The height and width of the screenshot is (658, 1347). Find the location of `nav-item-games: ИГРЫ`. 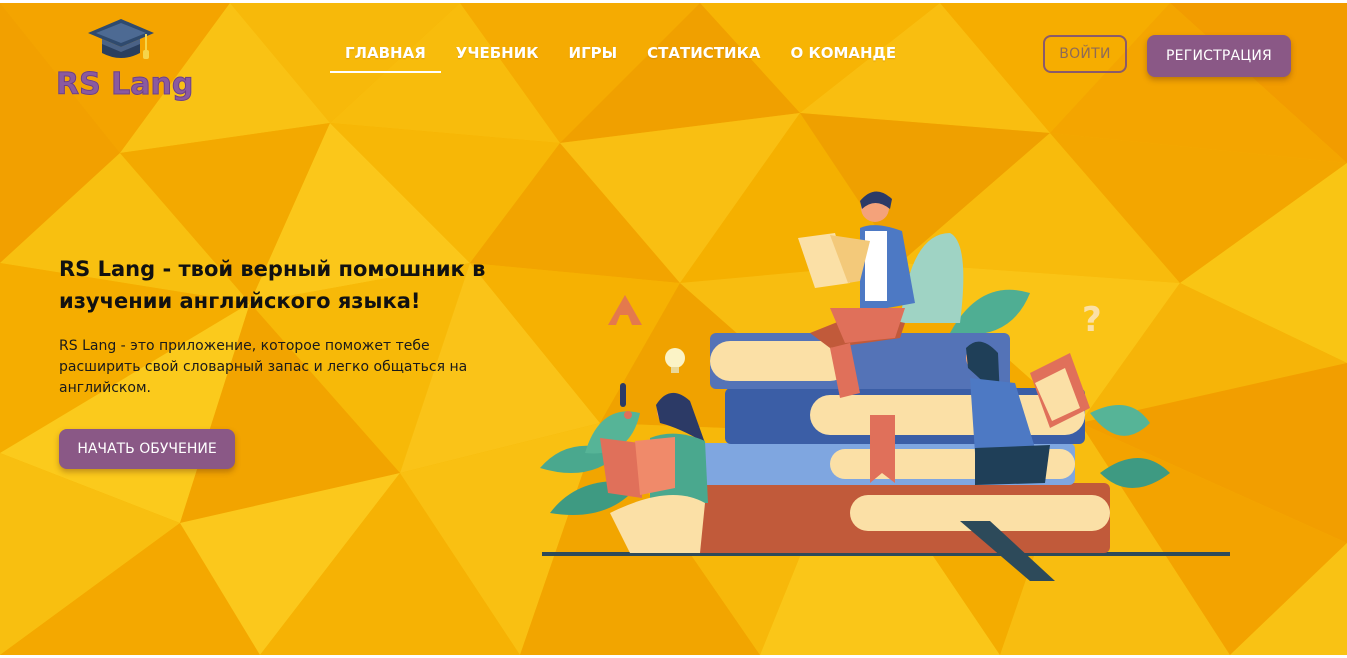

nav-item-games: ИГРЫ is located at coordinates (593, 57).